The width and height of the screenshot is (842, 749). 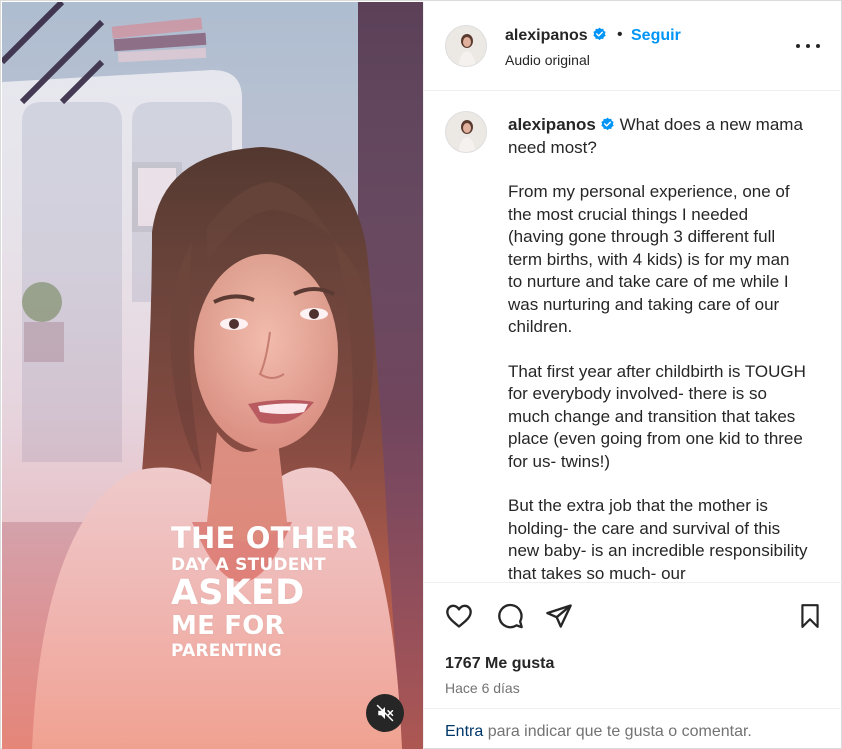 I want to click on post-header: alexipanos • Seguir Audio original, so click(x=633, y=46).